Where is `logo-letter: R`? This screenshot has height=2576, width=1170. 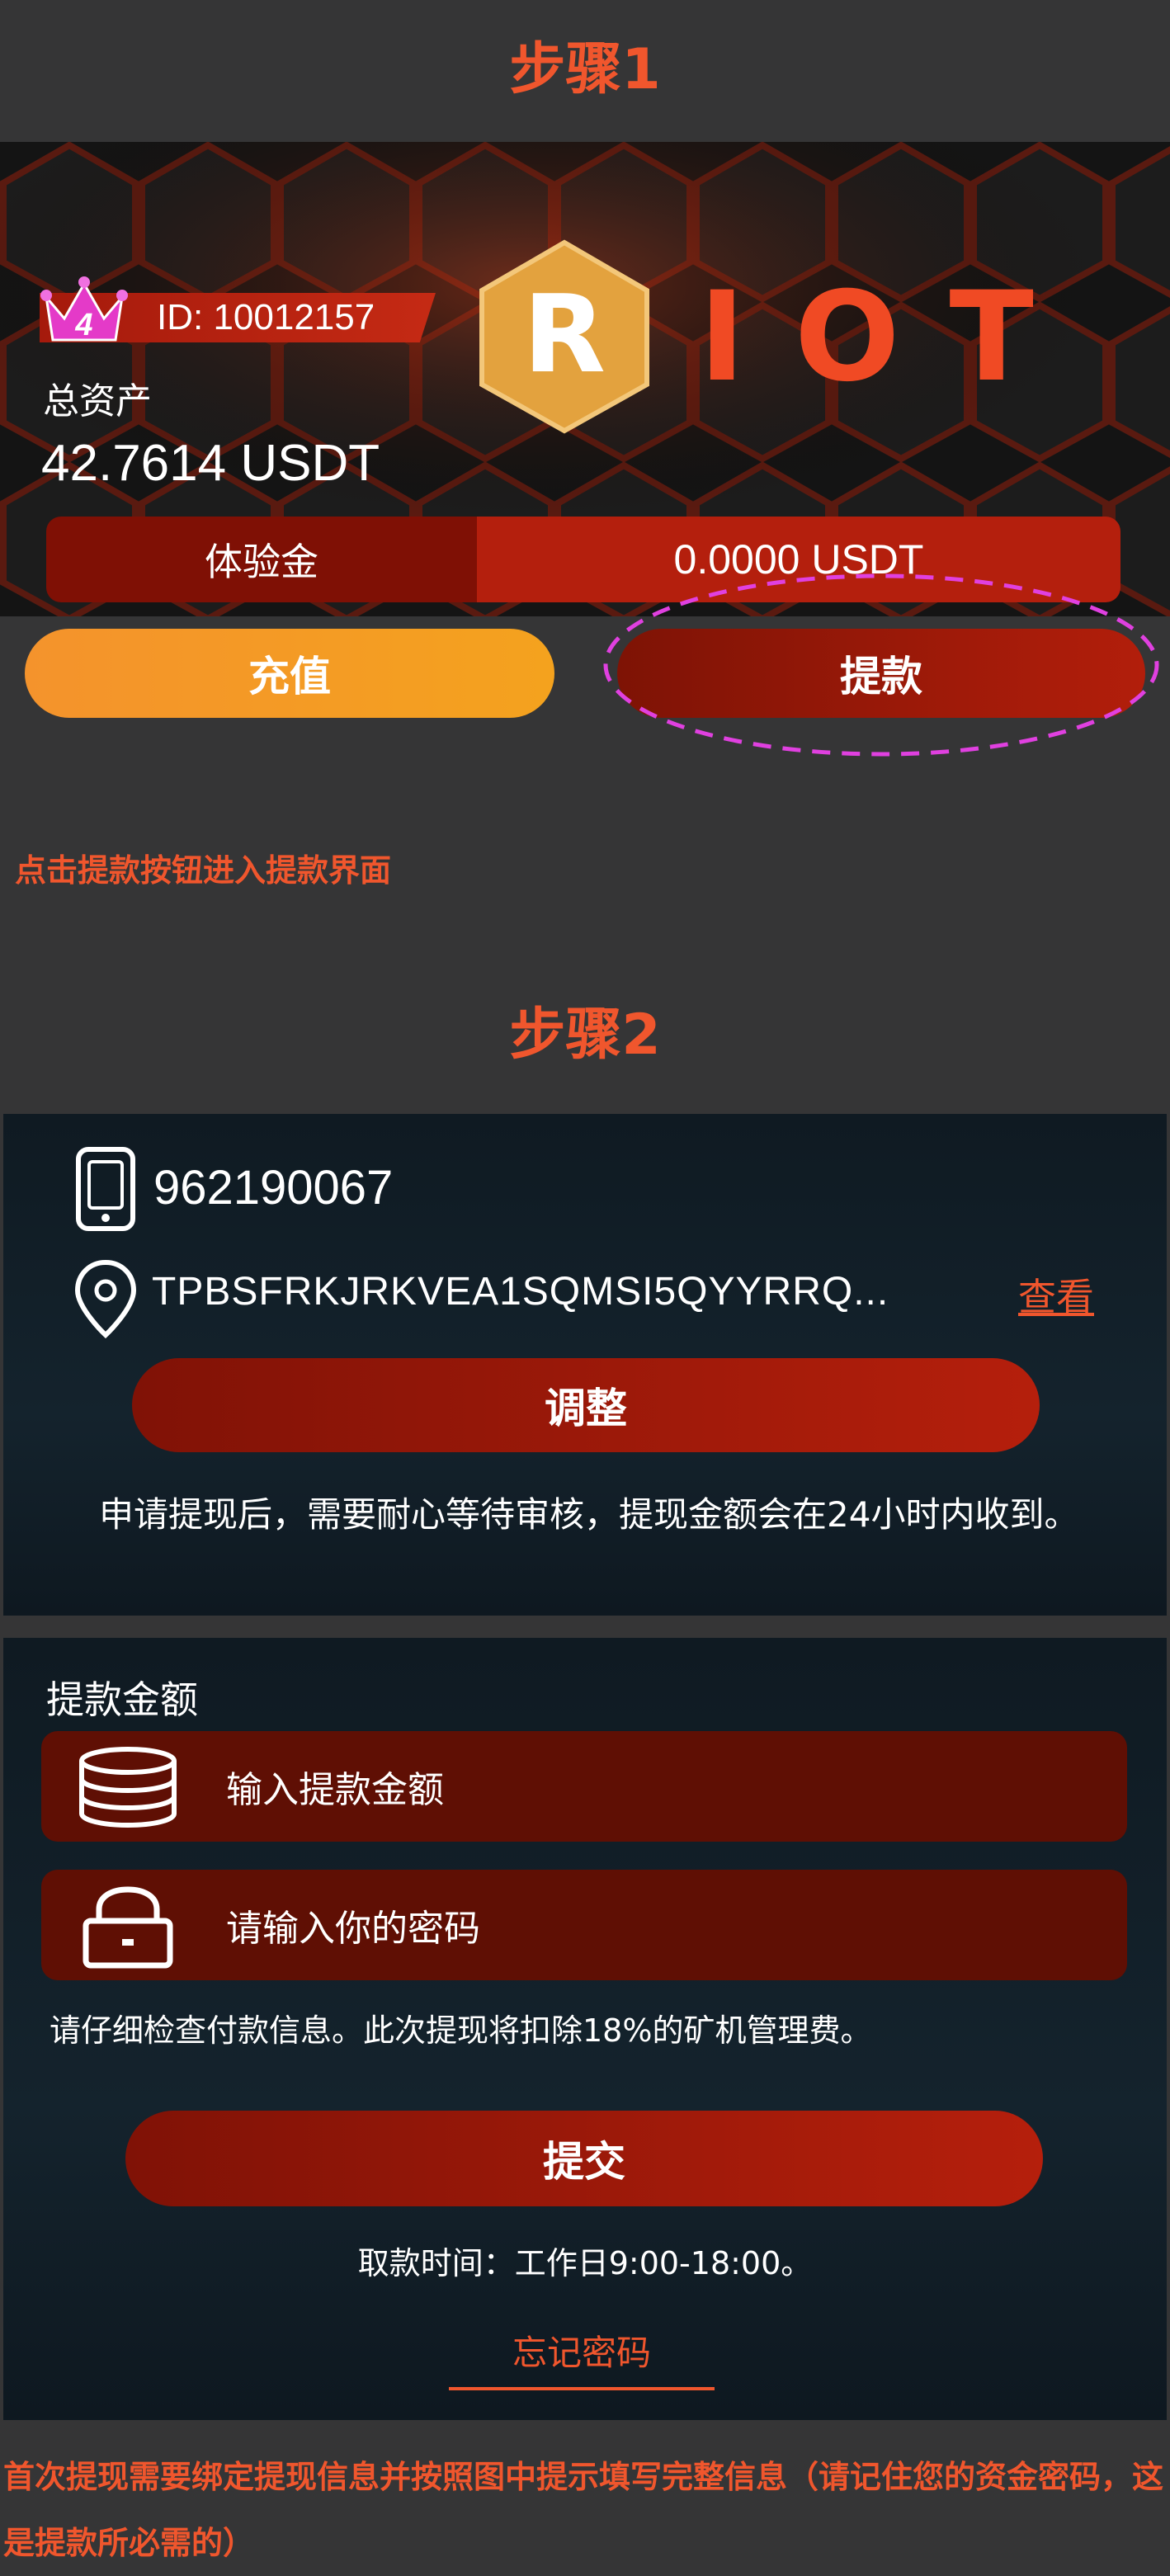
logo-letter: R is located at coordinates (564, 334).